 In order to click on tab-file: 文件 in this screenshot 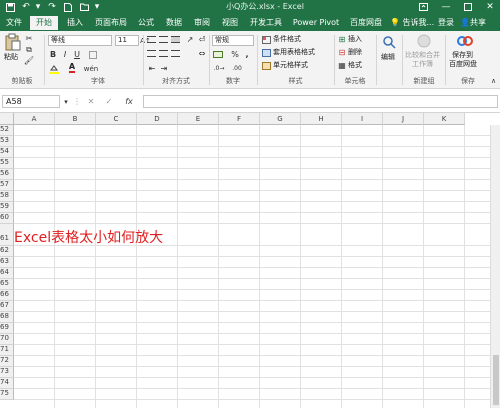, I will do `click(14, 23)`.